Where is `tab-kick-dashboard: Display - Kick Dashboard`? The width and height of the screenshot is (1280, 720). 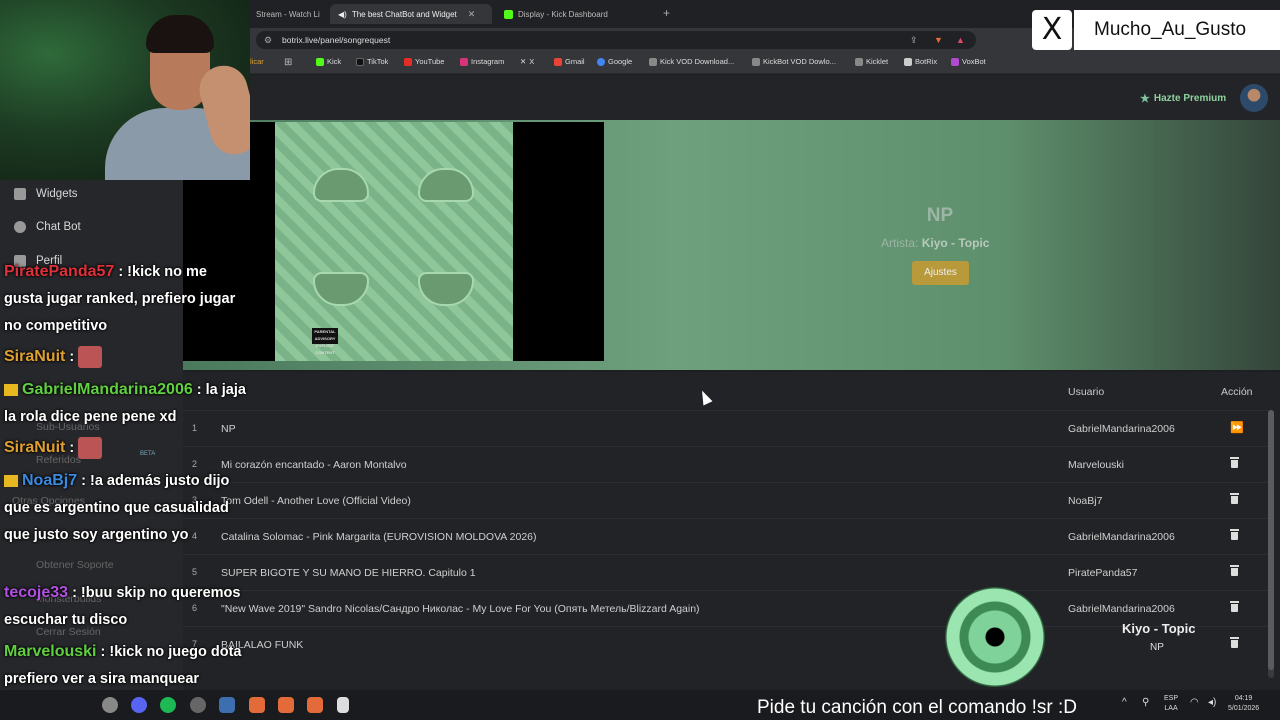 tab-kick-dashboard: Display - Kick Dashboard is located at coordinates (576, 14).